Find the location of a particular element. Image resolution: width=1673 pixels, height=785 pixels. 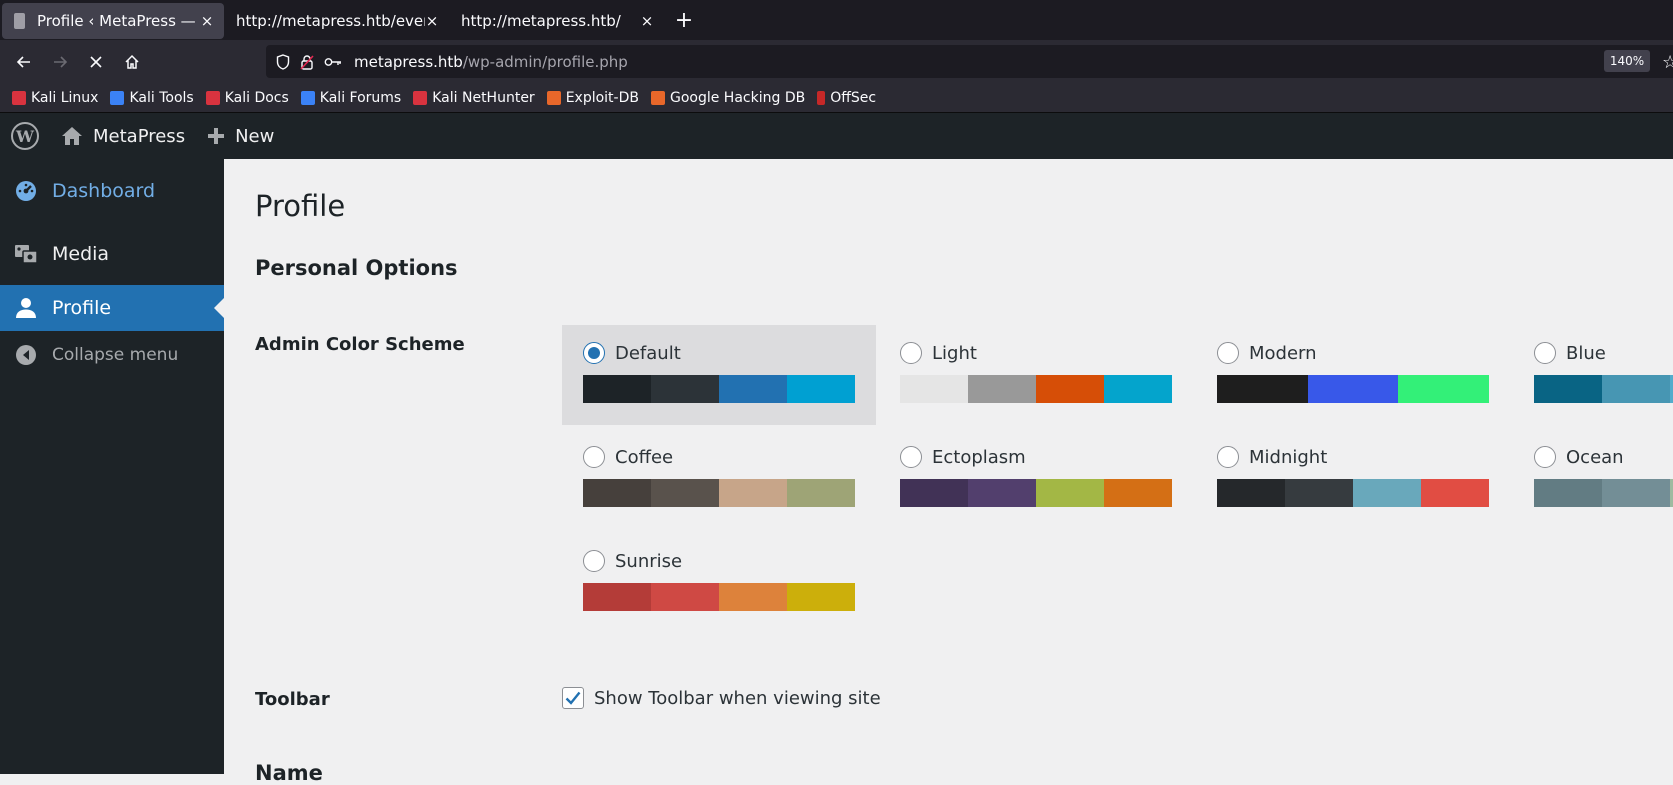

color-scheme-option-blue: Blue is located at coordinates (1593, 375).